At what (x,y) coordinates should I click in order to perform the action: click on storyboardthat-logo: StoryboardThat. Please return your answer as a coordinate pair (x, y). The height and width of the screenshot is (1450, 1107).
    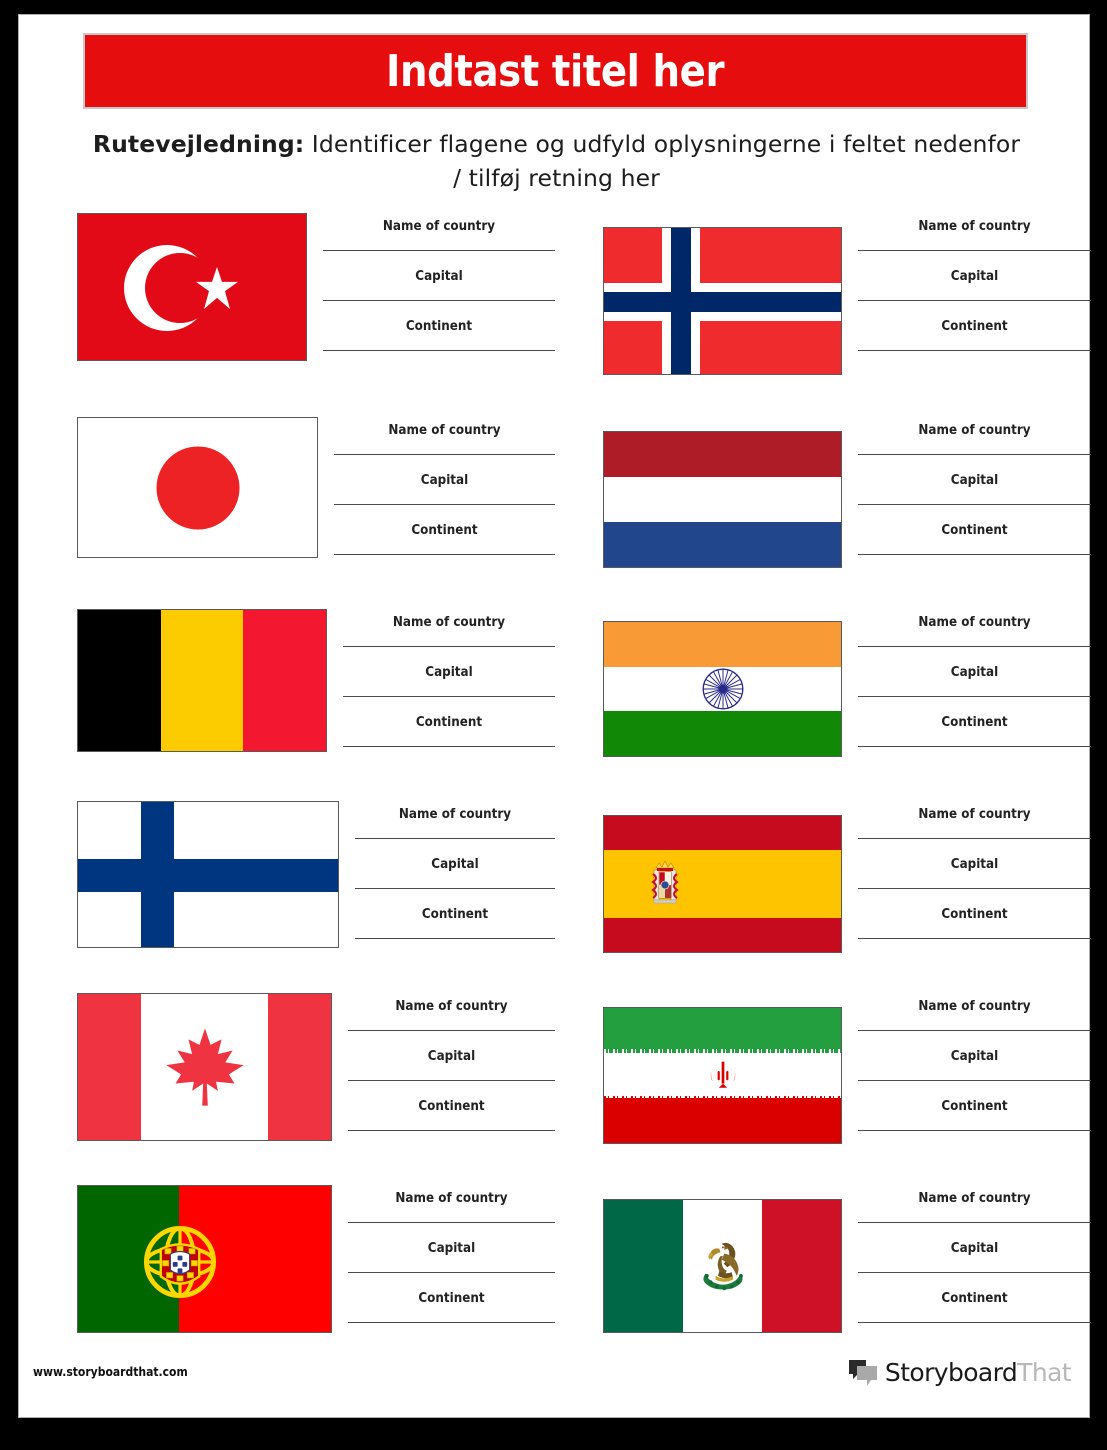
    Looking at the image, I should click on (960, 1372).